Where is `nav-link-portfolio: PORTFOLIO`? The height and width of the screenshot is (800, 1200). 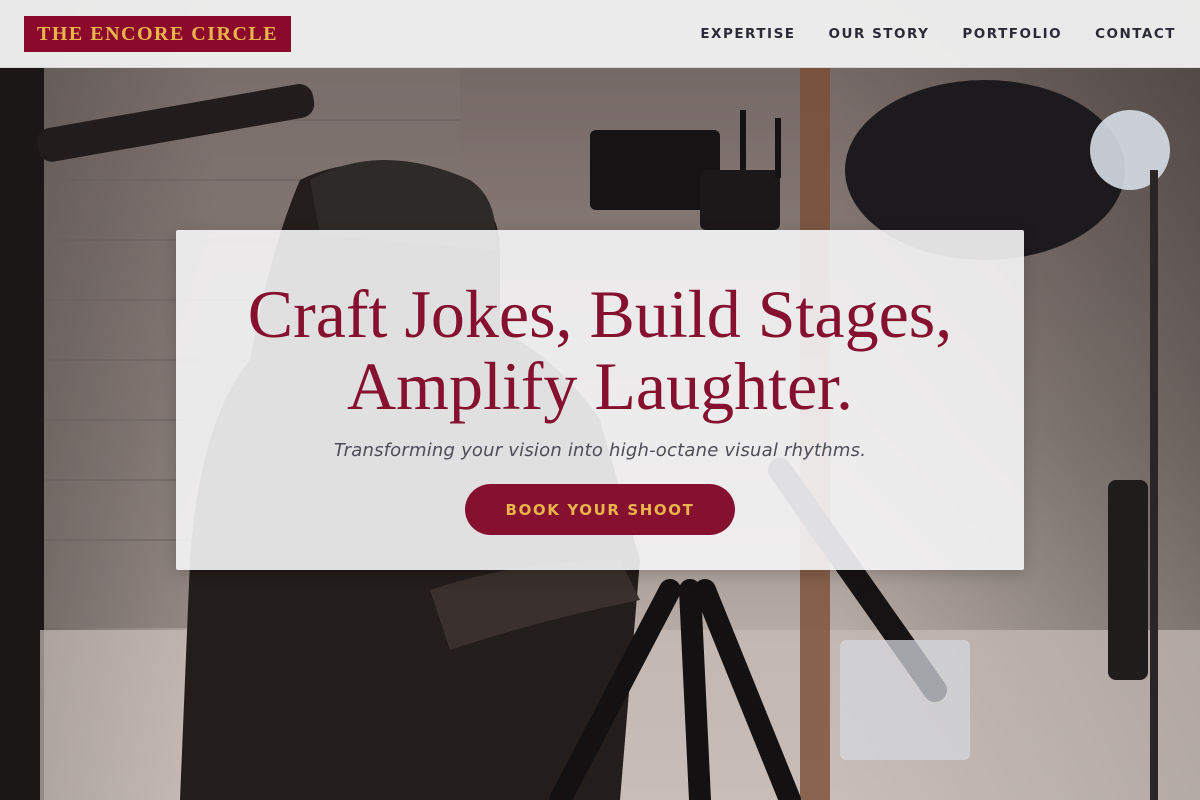 nav-link-portfolio: PORTFOLIO is located at coordinates (1012, 34).